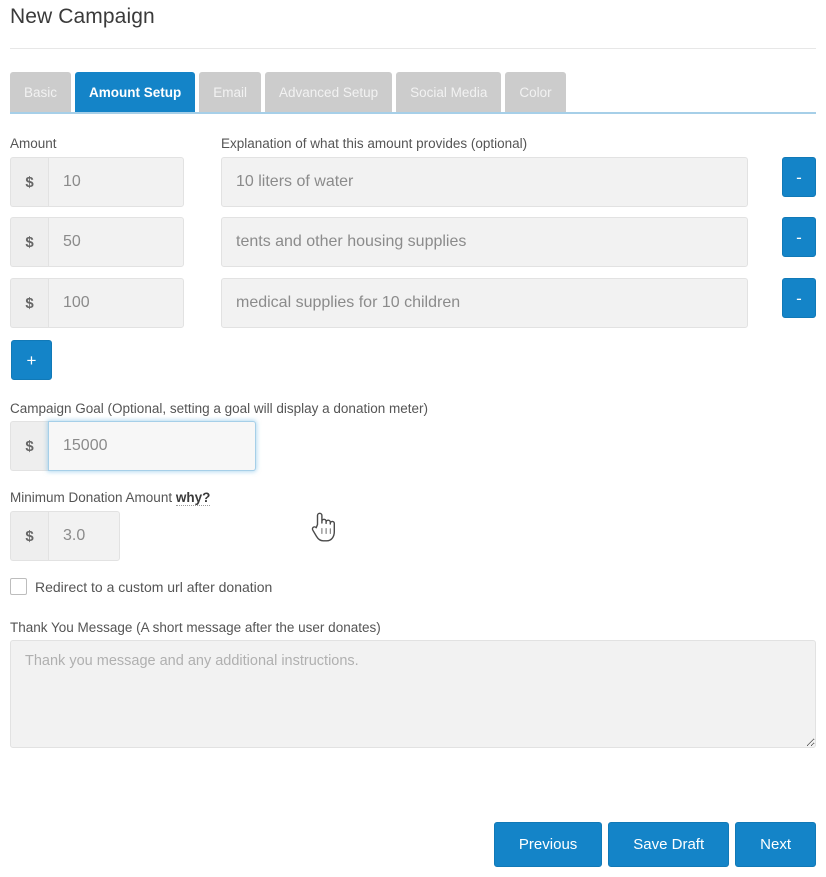  Describe the element at coordinates (413, 113) in the screenshot. I see `tab-underline` at that location.